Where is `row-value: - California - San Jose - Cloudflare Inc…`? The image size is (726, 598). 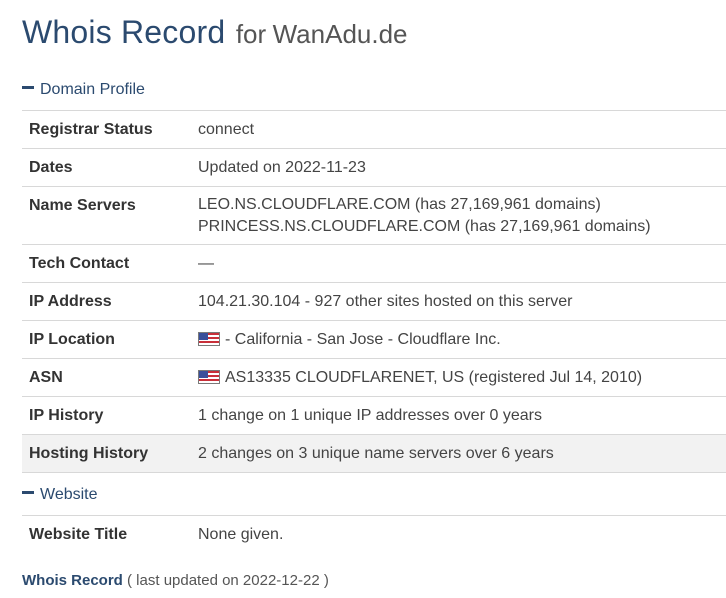 row-value: - California - San Jose - Cloudflare Inc… is located at coordinates (363, 339).